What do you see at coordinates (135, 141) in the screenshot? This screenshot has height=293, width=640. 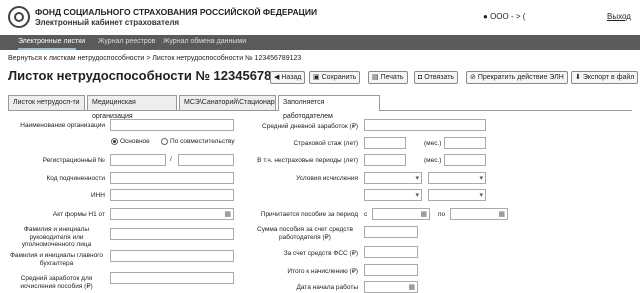 I see `radio-main-label: Основное` at bounding box center [135, 141].